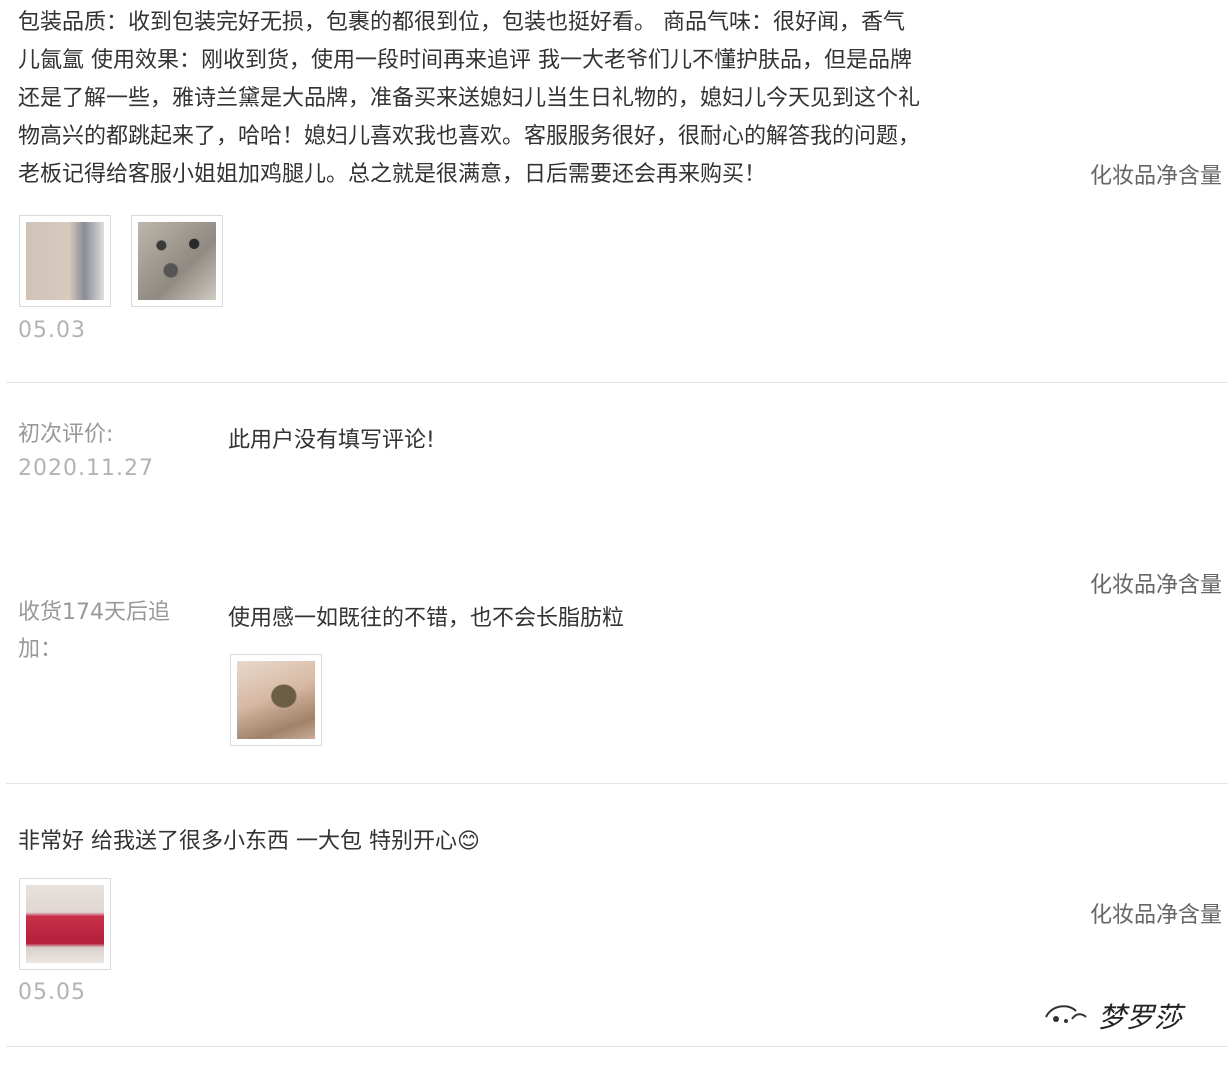 The image size is (1230, 1066). What do you see at coordinates (426, 618) in the screenshot?
I see `followup-review-text: 使用感一如既往的不错，也不会长脂肪粒` at bounding box center [426, 618].